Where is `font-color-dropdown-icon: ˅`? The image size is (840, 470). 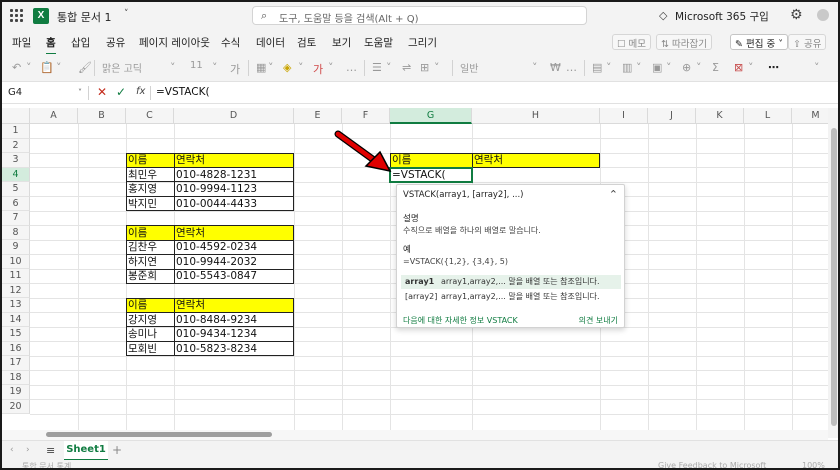
font-color-dropdown-icon: ˅ is located at coordinates (331, 67).